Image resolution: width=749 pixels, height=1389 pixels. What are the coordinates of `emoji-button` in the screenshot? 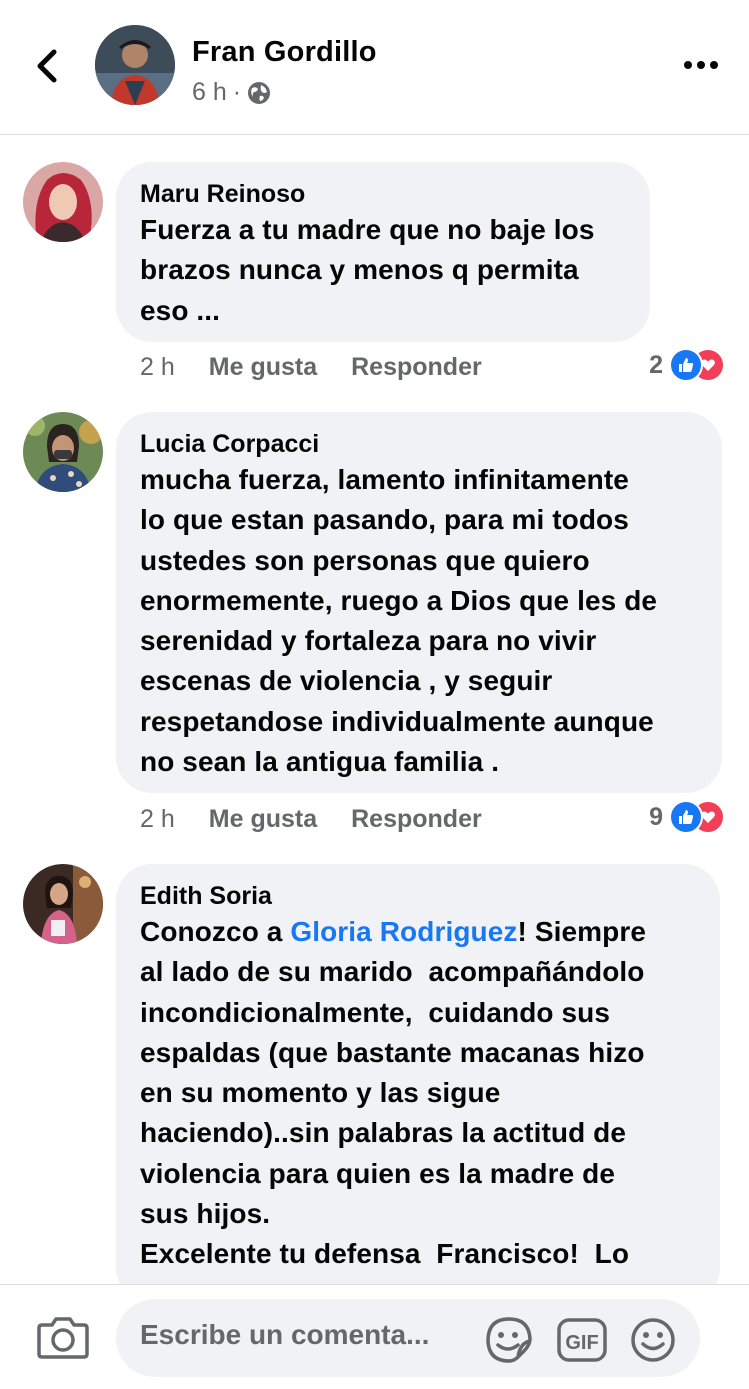 It's located at (653, 1340).